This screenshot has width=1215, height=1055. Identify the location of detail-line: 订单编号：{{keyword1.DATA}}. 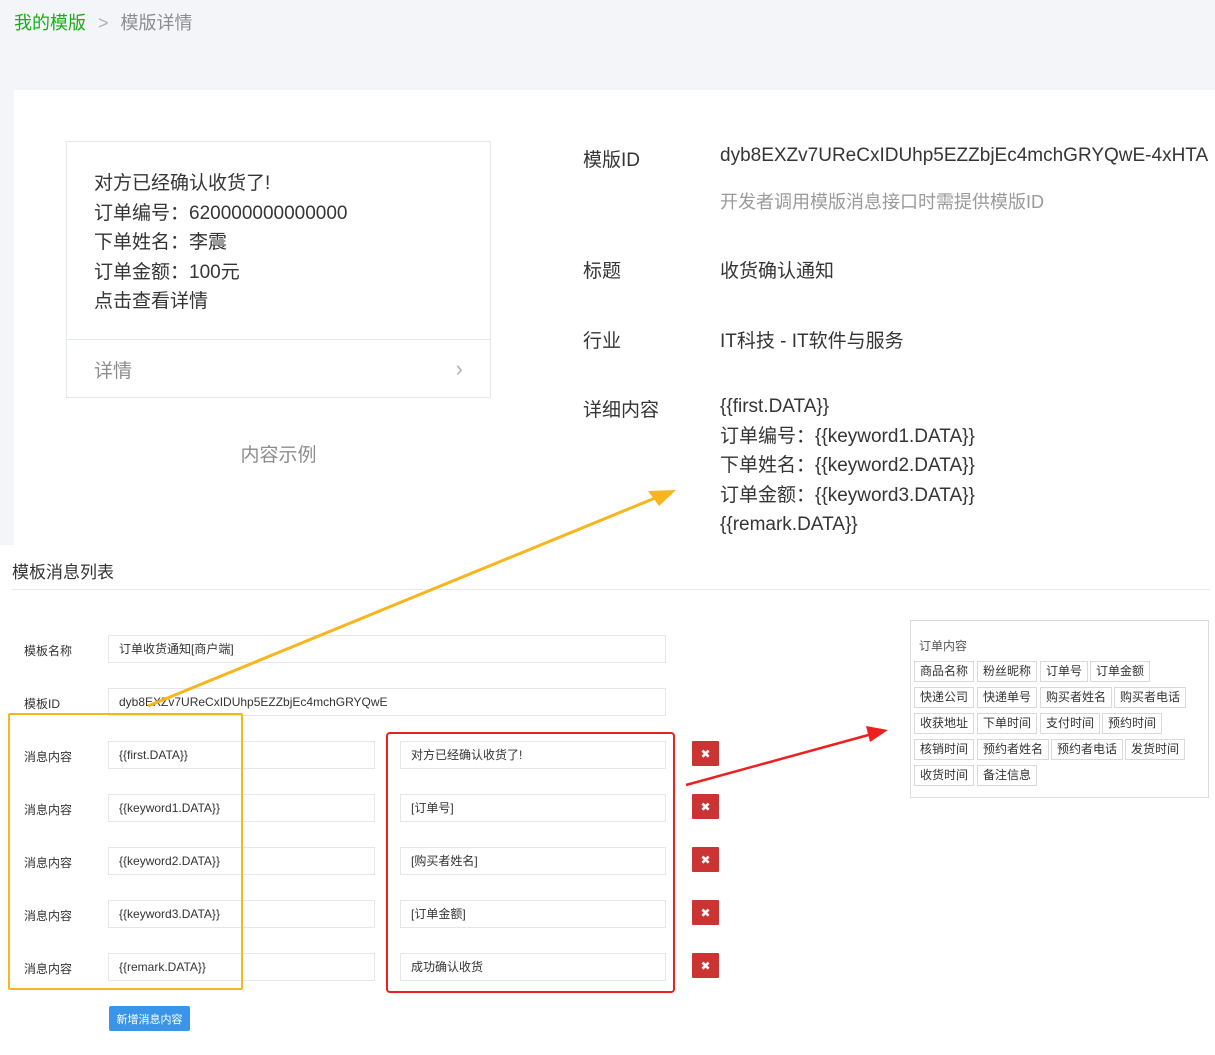
(847, 436).